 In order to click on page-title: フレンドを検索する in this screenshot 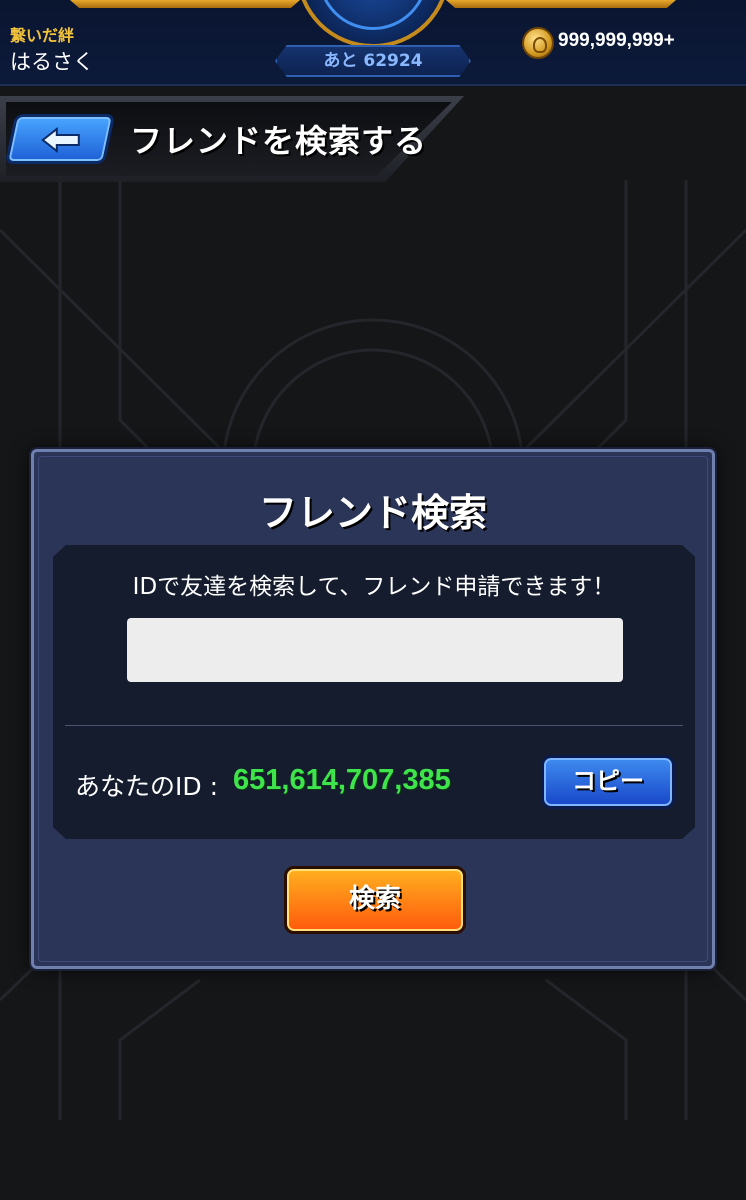, I will do `click(279, 141)`.